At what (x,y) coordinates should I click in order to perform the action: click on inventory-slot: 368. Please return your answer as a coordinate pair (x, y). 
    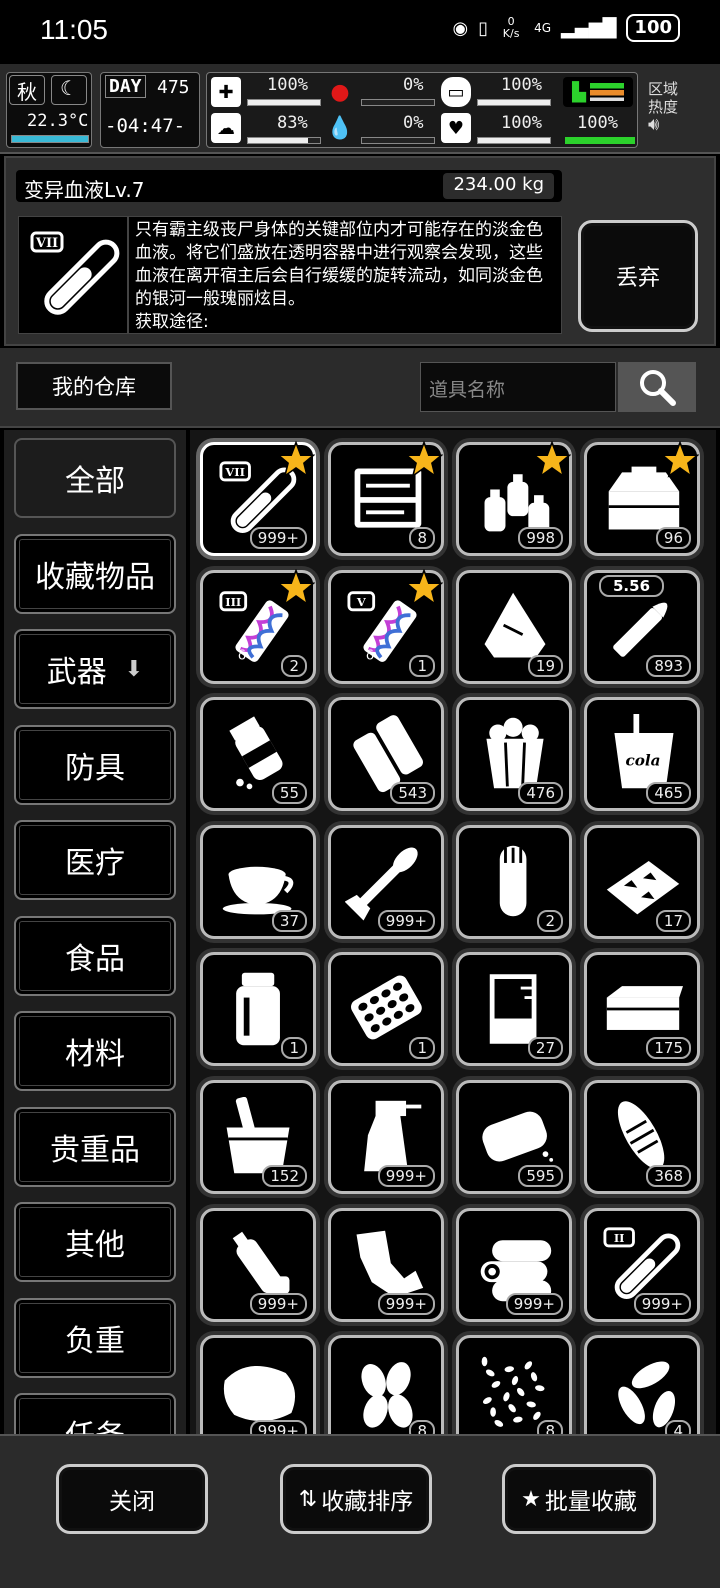
    Looking at the image, I should click on (642, 1137).